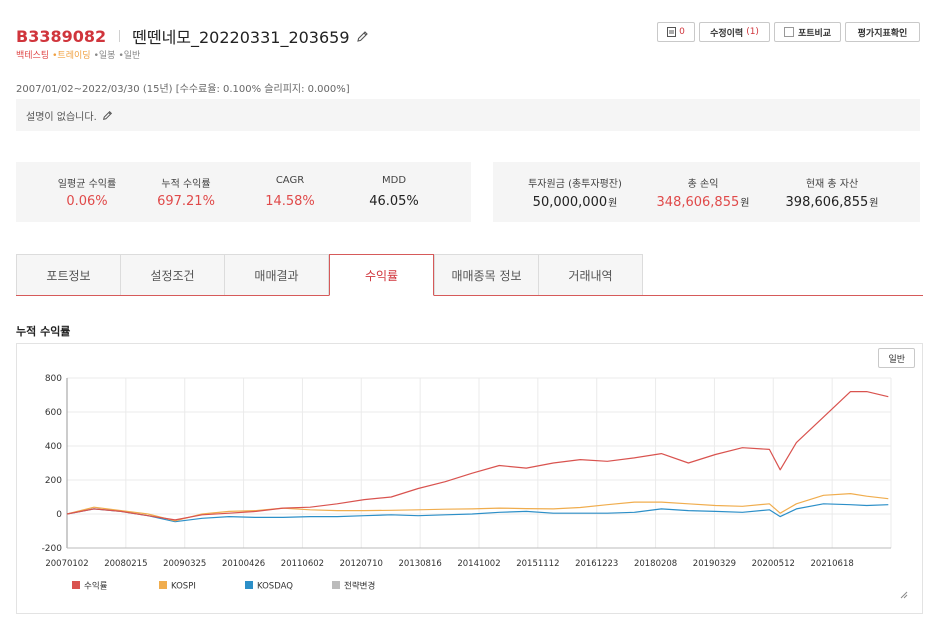  What do you see at coordinates (752, 32) in the screenshot?
I see `revision-count: (1)` at bounding box center [752, 32].